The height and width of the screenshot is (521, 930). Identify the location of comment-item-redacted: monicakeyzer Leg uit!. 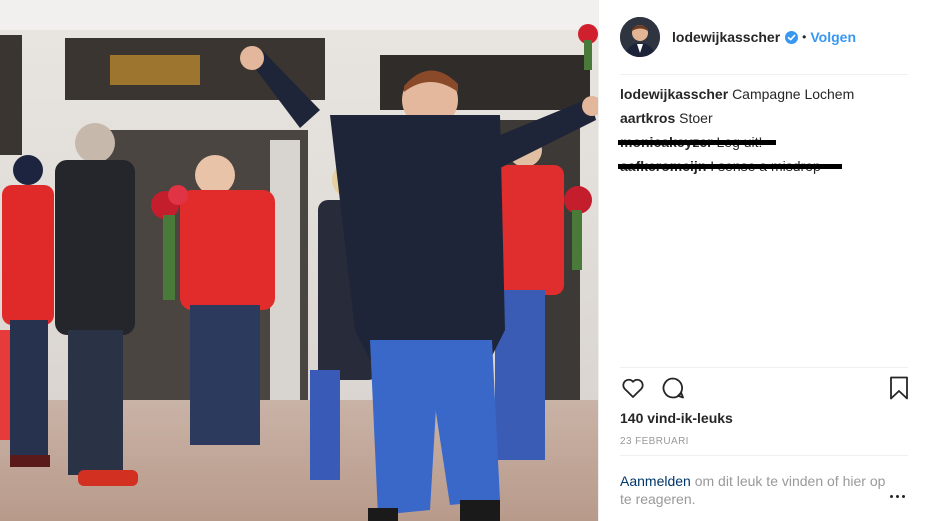
(763, 142).